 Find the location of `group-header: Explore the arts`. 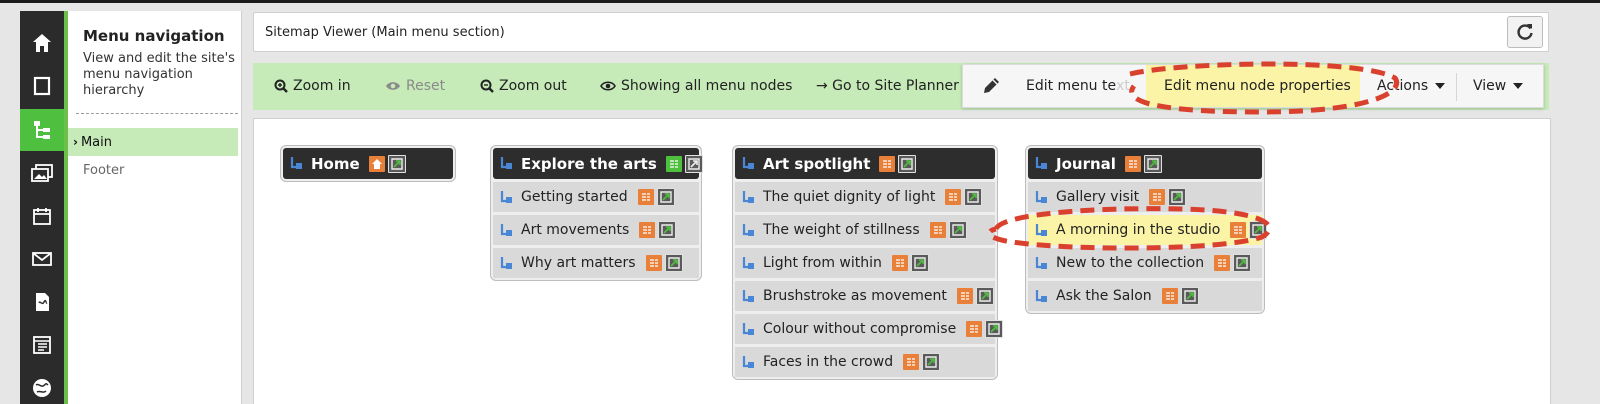

group-header: Explore the arts is located at coordinates (598, 163).